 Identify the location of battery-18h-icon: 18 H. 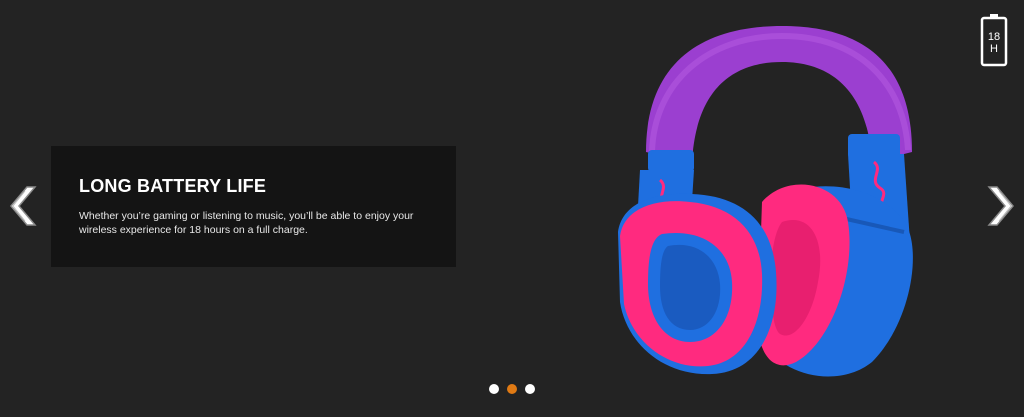
(994, 40).